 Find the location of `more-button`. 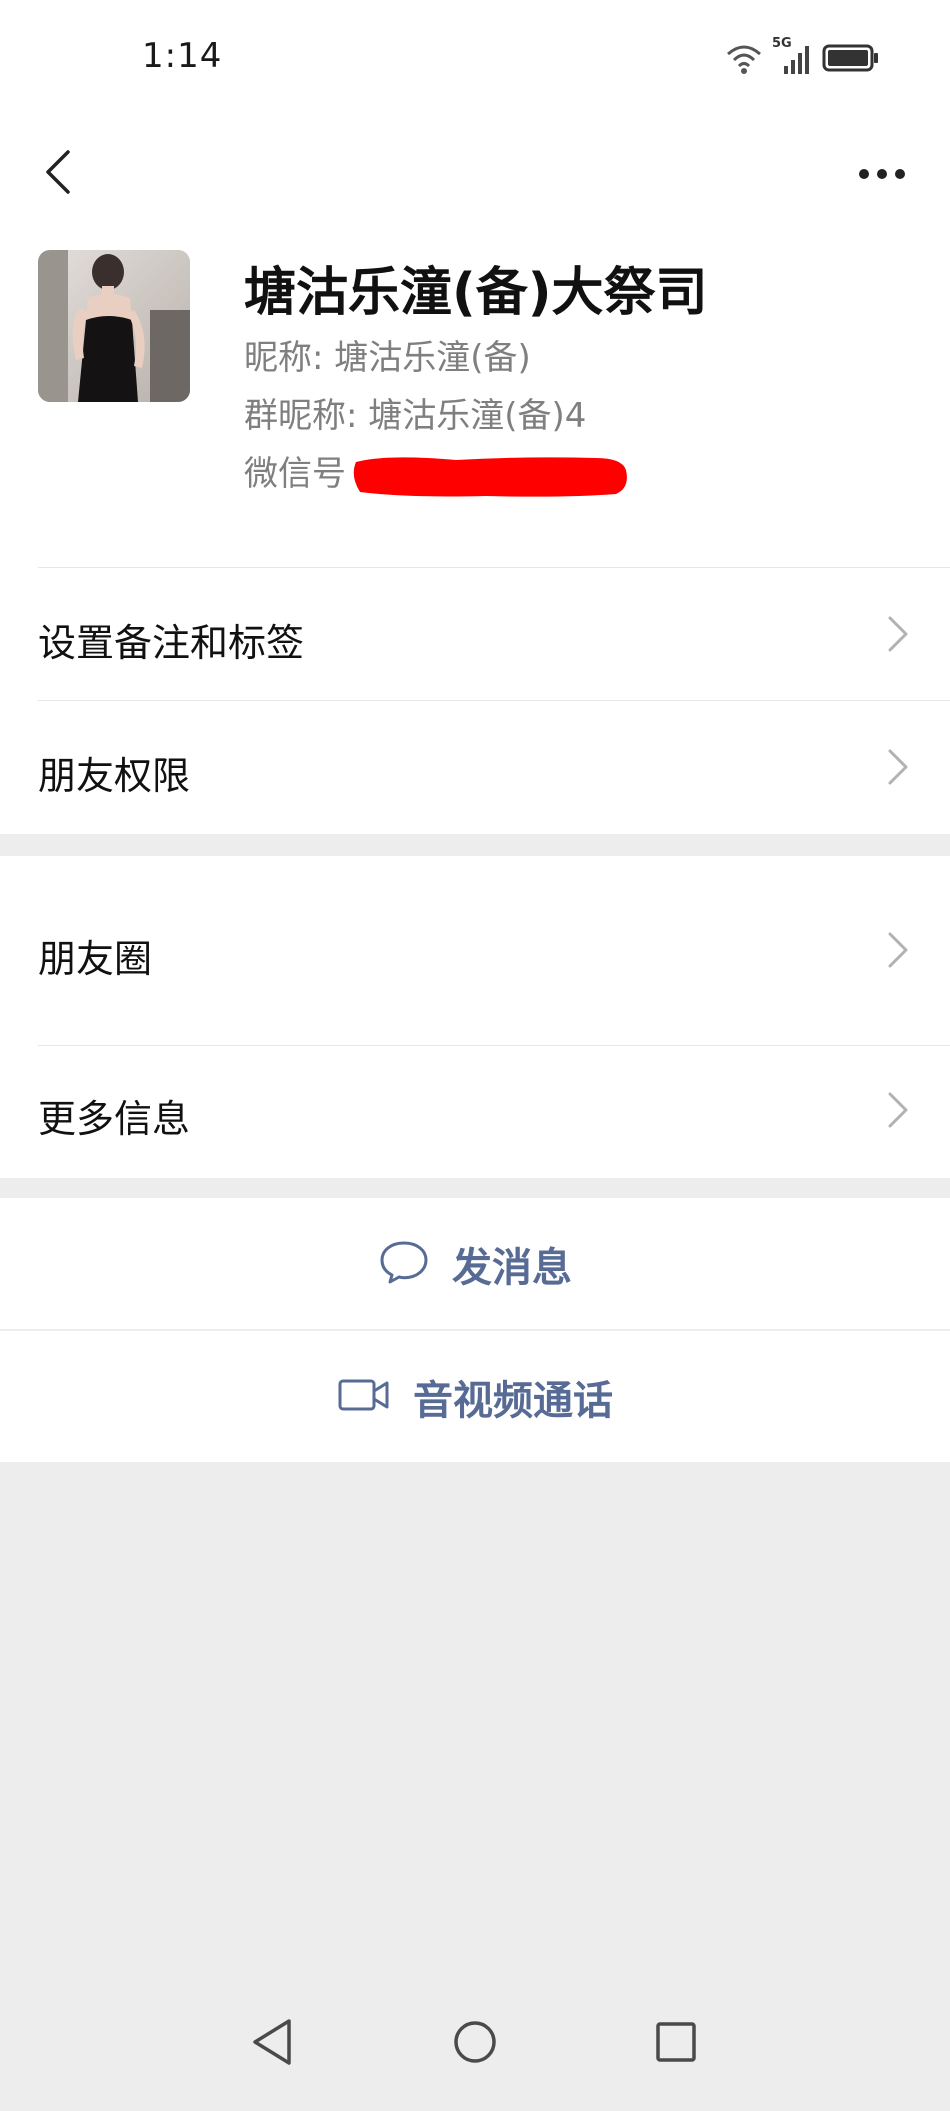

more-button is located at coordinates (882, 174).